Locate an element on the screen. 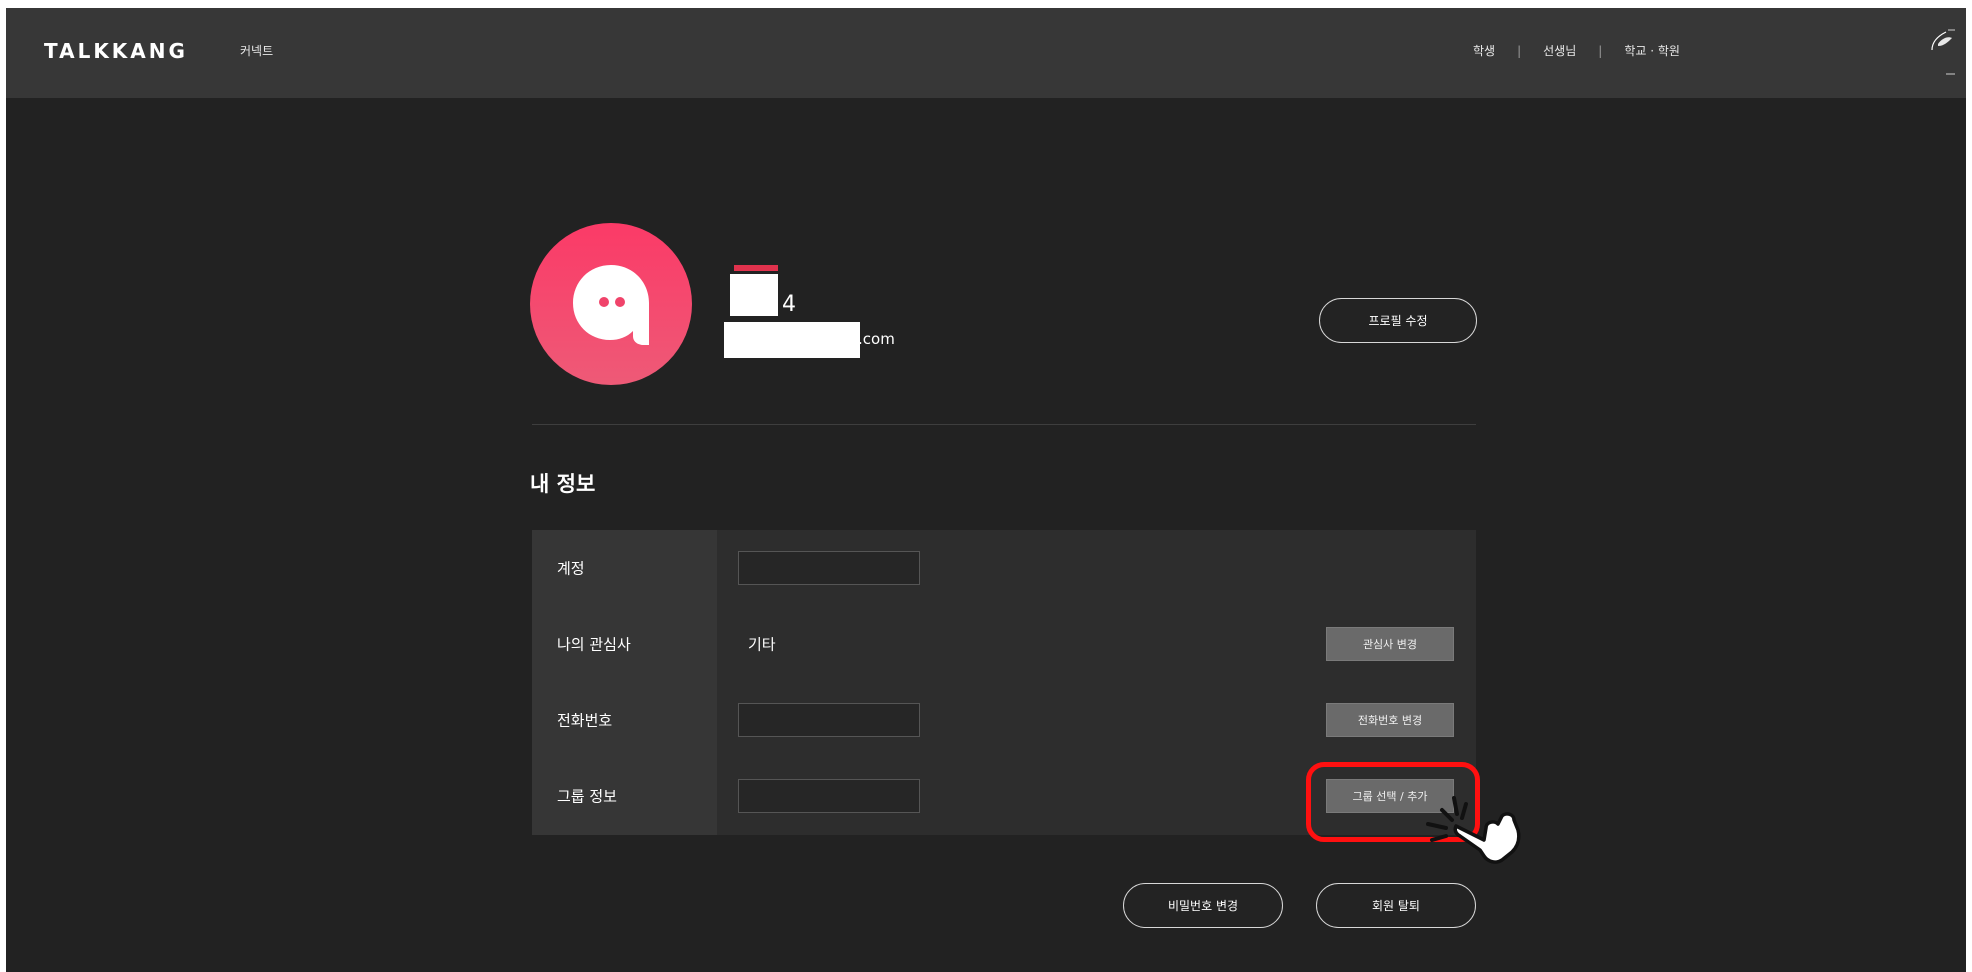 This screenshot has width=1972, height=972. withdraw-button: 회원 탈퇴 is located at coordinates (1396, 905).